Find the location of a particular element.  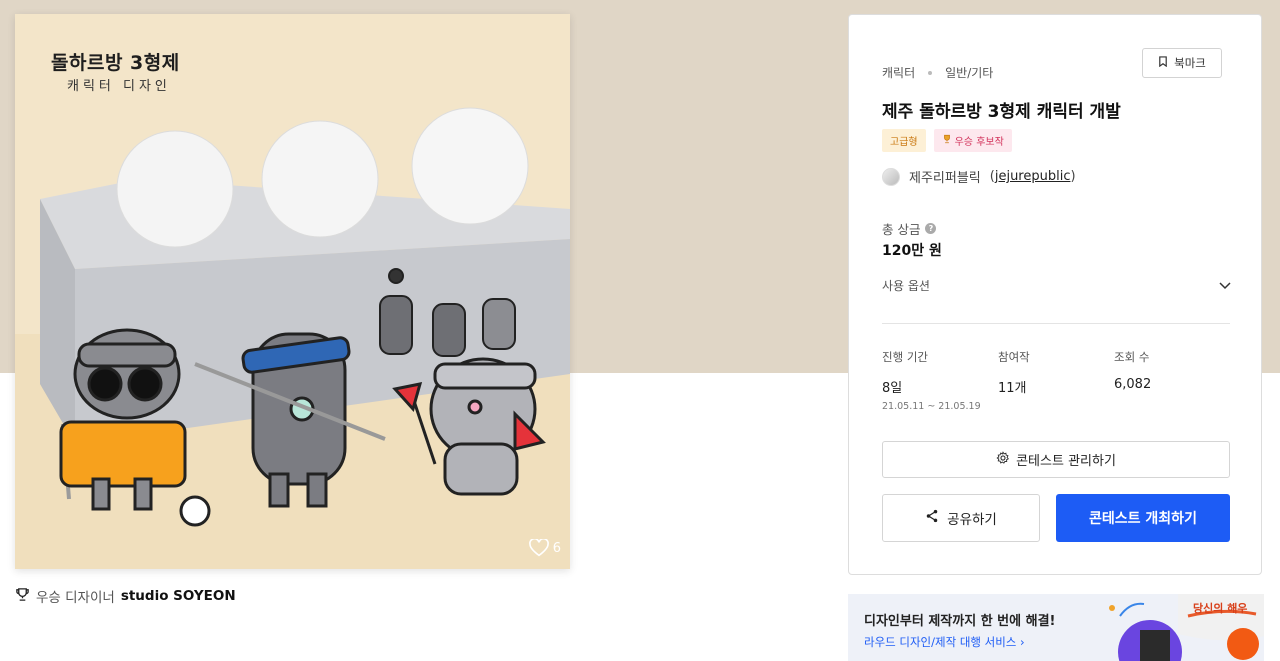

stat-period-value: 8일 is located at coordinates (892, 388).